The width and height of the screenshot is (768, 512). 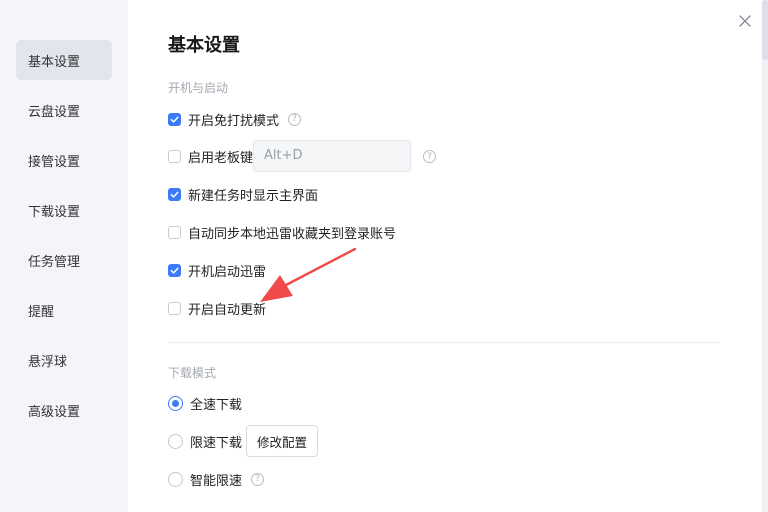 I want to click on radio-limited-speed, so click(x=175, y=441).